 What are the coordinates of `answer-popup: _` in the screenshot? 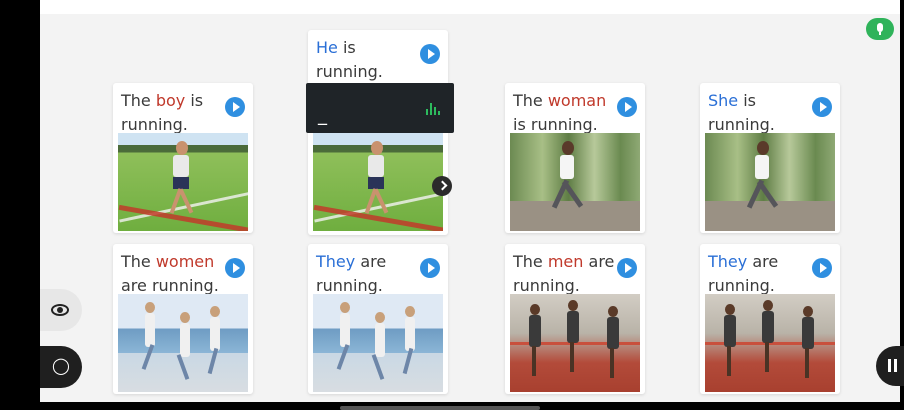 It's located at (380, 108).